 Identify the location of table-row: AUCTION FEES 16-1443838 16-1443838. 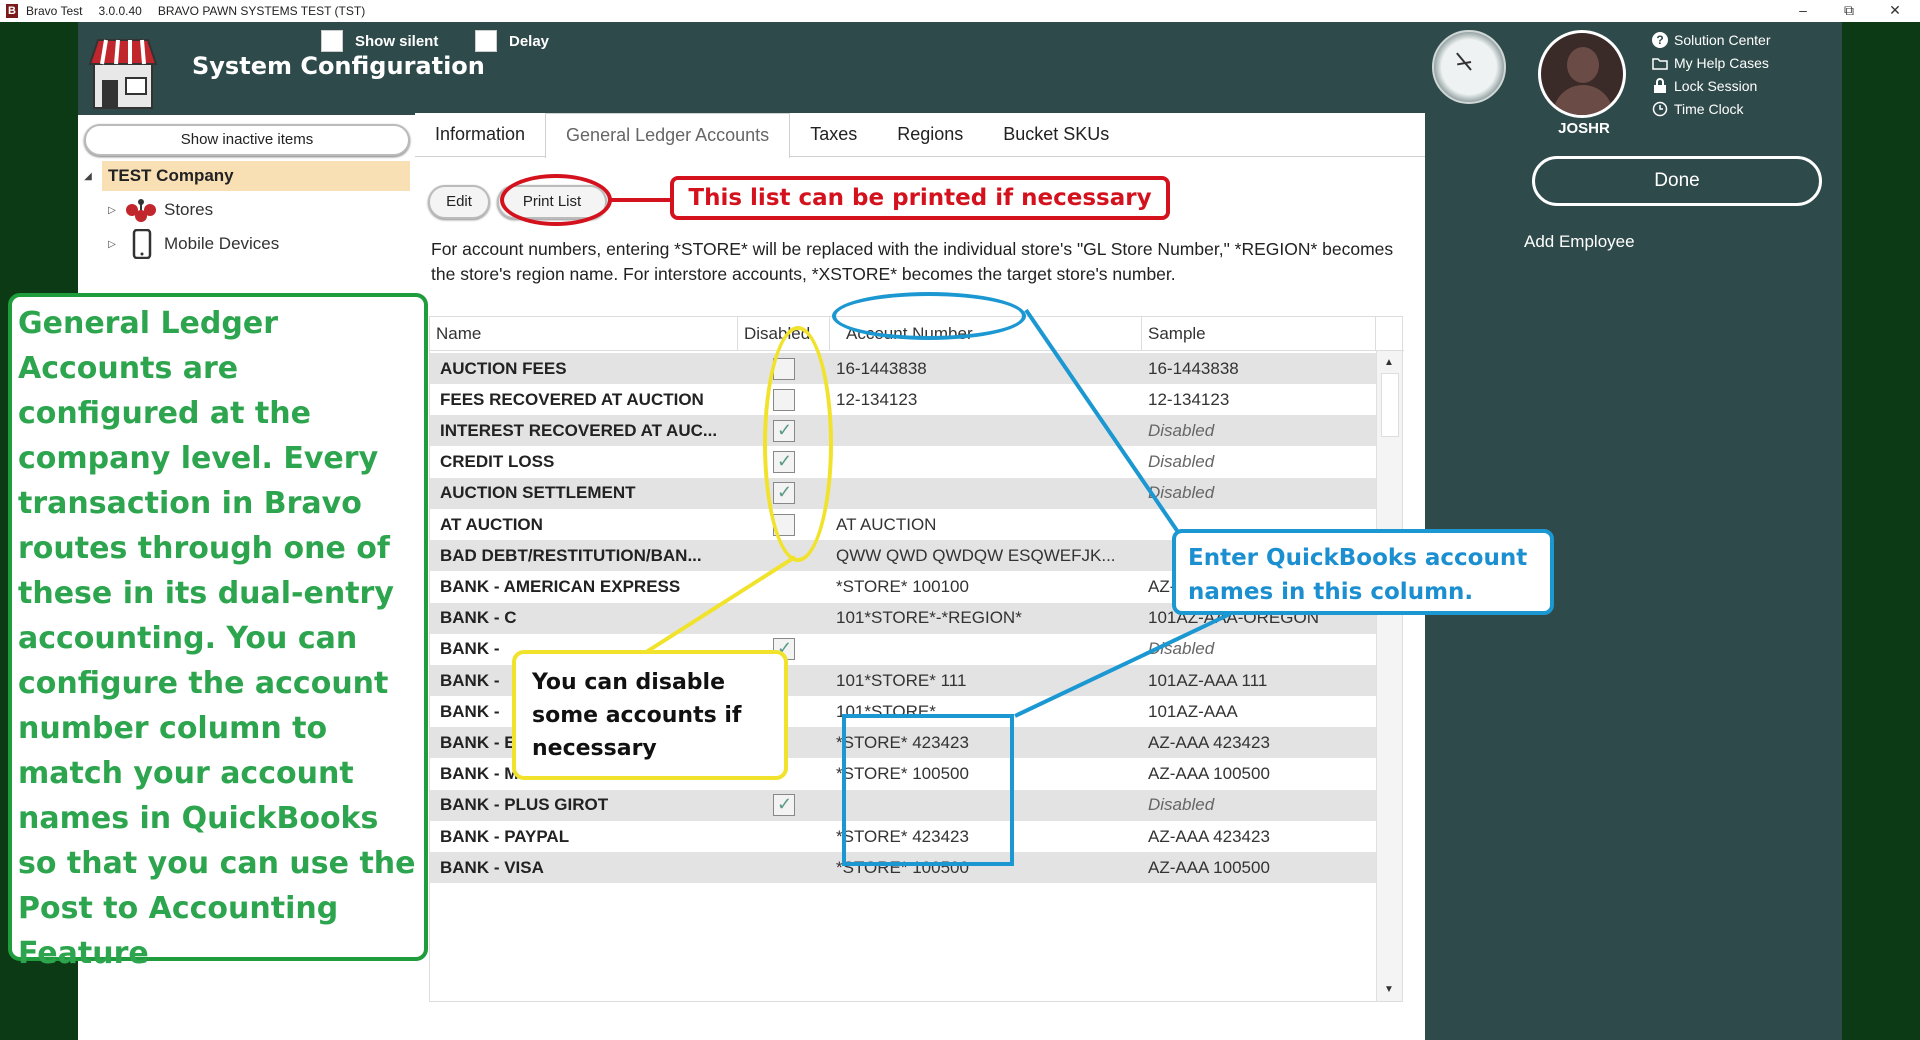
(903, 368).